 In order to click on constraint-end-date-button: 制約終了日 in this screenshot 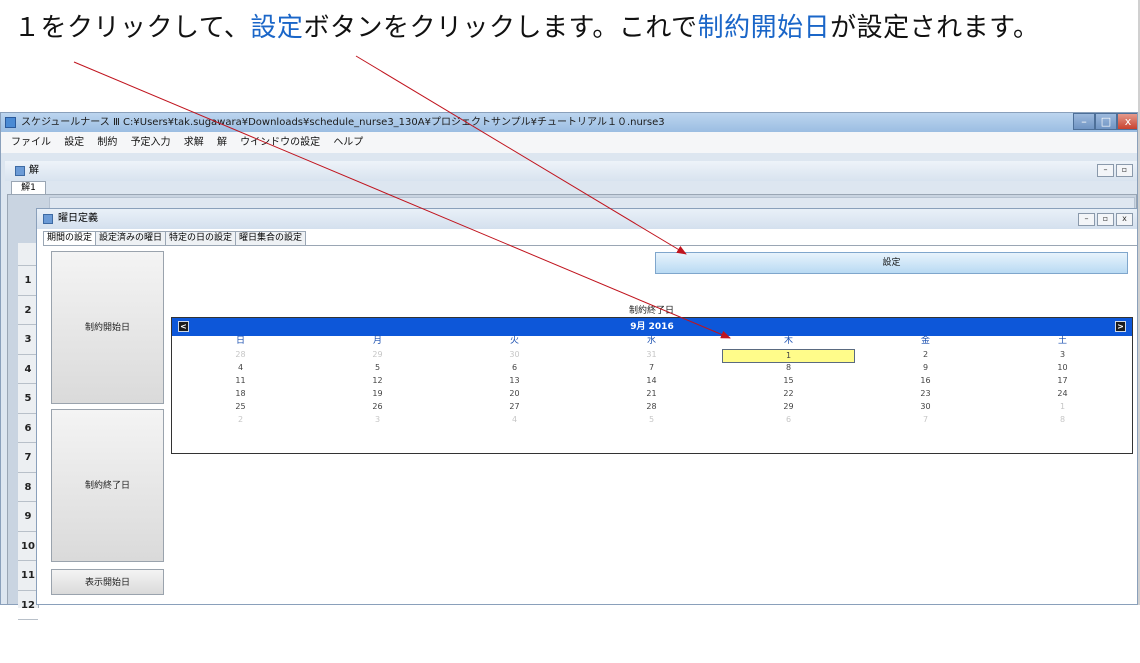, I will do `click(107, 485)`.